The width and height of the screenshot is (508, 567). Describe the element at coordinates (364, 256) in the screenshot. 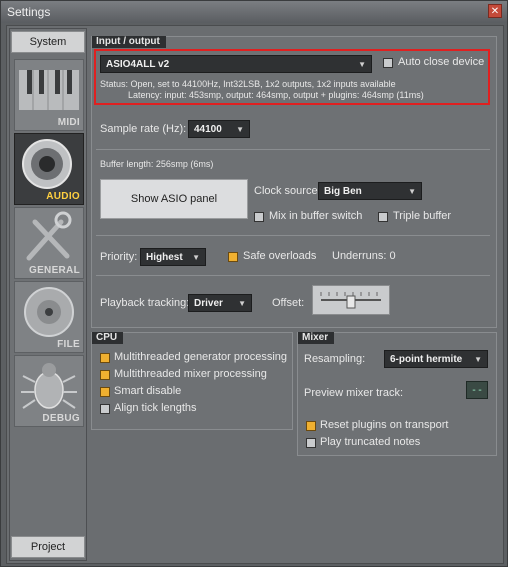

I see `underruns-text: Underruns: 0` at that location.